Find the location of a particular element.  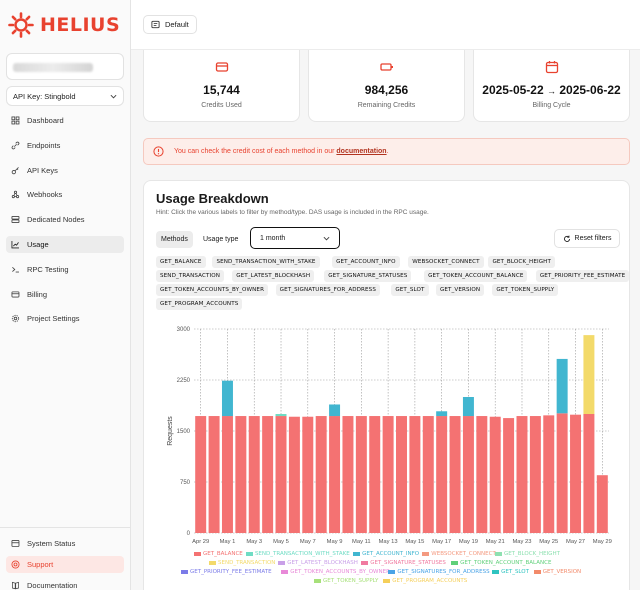

x-tick-label: May 5 is located at coordinates (281, 542).